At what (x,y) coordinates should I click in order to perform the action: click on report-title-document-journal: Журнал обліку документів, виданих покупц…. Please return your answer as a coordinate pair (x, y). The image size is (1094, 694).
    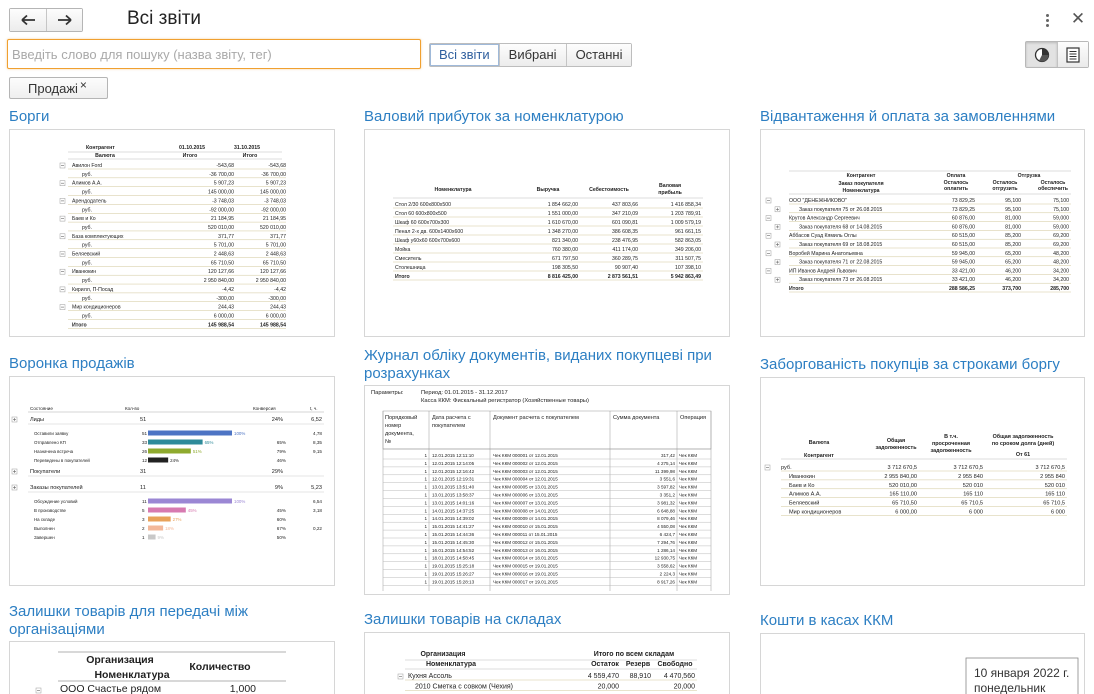
    Looking at the image, I should click on (544, 365).